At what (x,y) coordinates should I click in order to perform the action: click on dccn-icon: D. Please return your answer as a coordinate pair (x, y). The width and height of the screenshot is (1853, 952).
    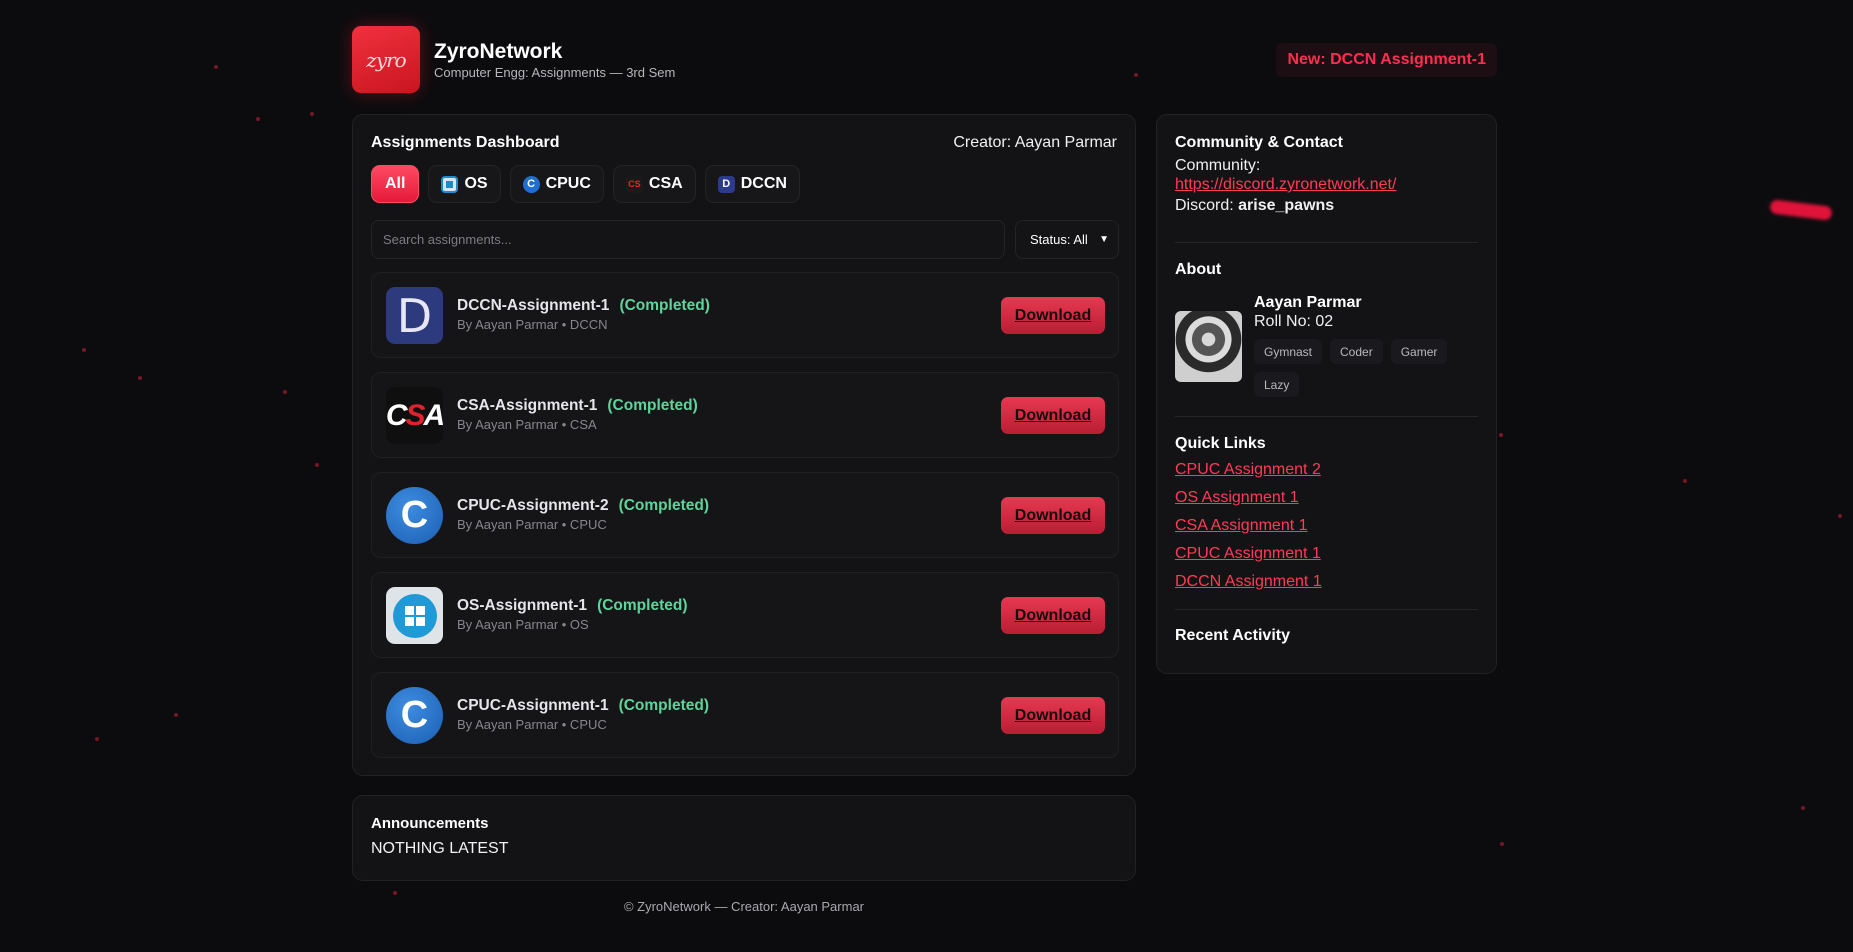
    Looking at the image, I should click on (726, 184).